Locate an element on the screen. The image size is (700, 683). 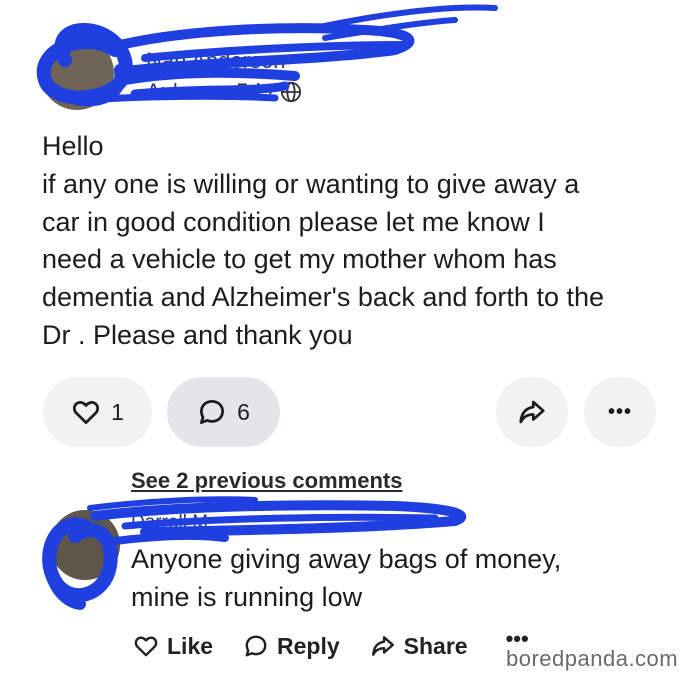
more-dots-icon: ••• is located at coordinates (619, 411).